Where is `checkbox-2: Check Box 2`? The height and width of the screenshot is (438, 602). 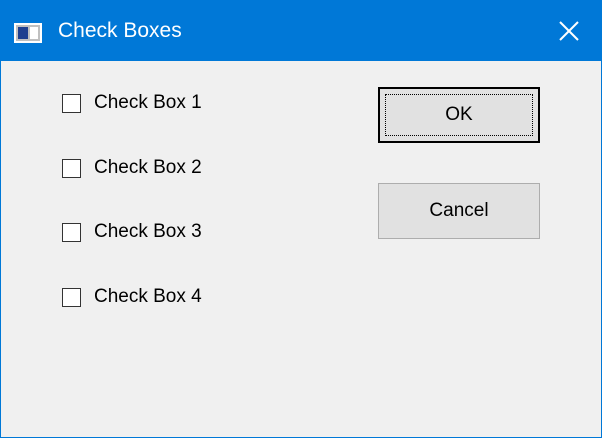
checkbox-2: Check Box 2 is located at coordinates (132, 168).